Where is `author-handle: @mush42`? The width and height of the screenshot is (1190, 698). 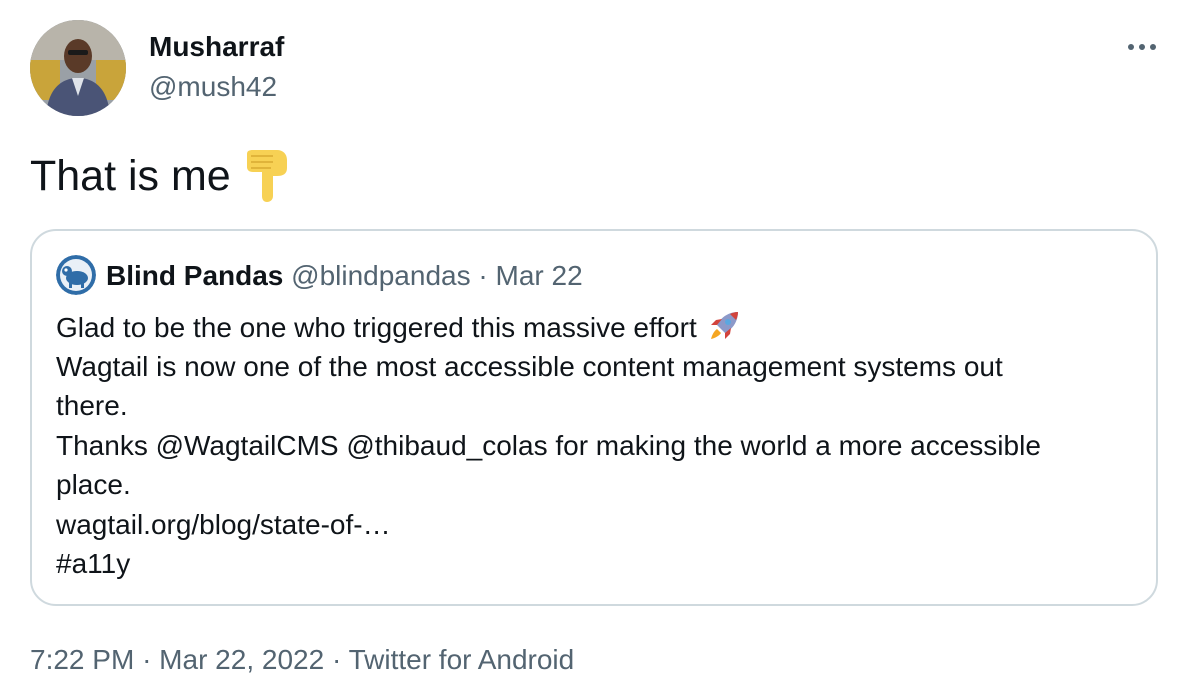 author-handle: @mush42 is located at coordinates (213, 87).